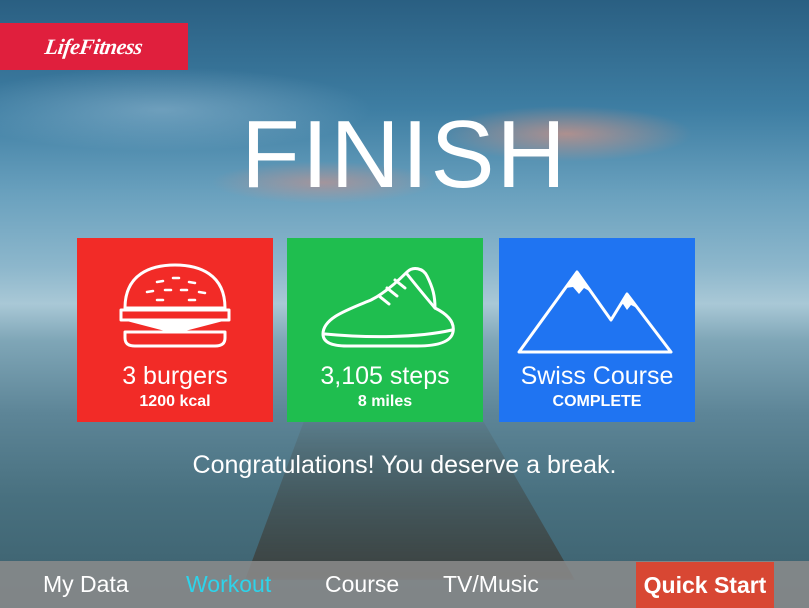  What do you see at coordinates (385, 376) in the screenshot?
I see `steps-main-text: 3,105 steps` at bounding box center [385, 376].